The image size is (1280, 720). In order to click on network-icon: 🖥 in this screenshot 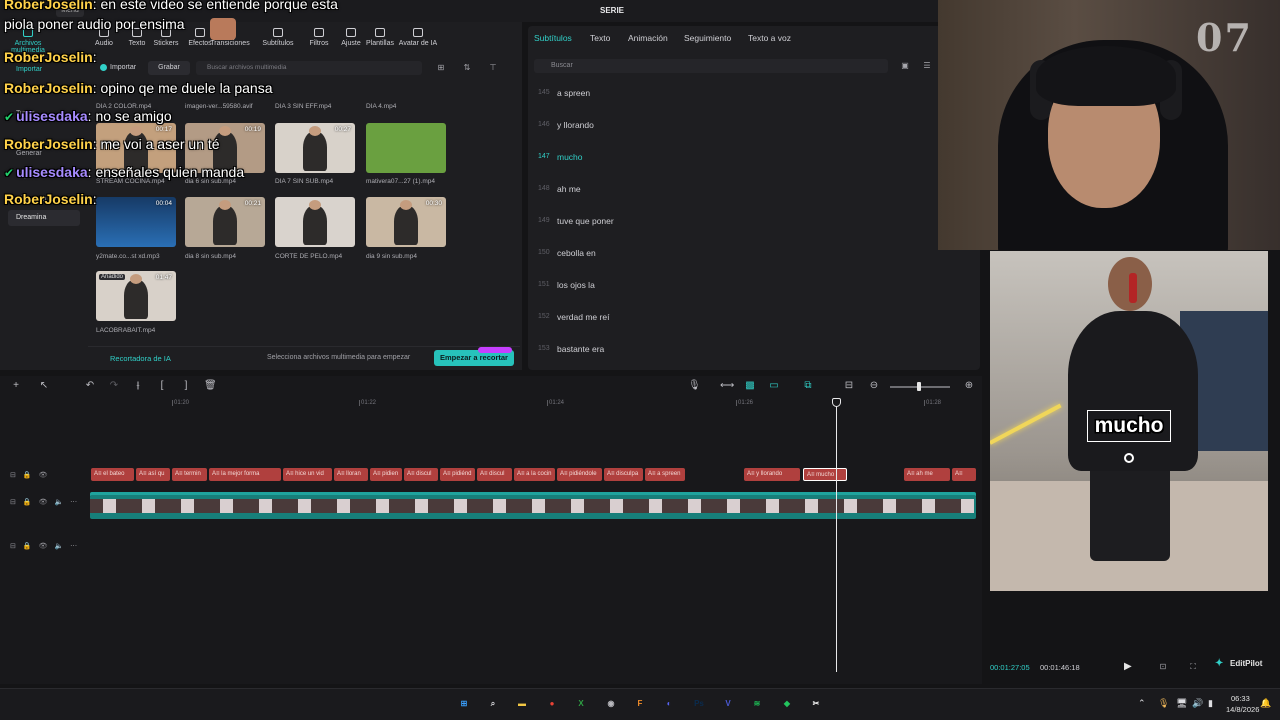, I will do `click(1181, 703)`.